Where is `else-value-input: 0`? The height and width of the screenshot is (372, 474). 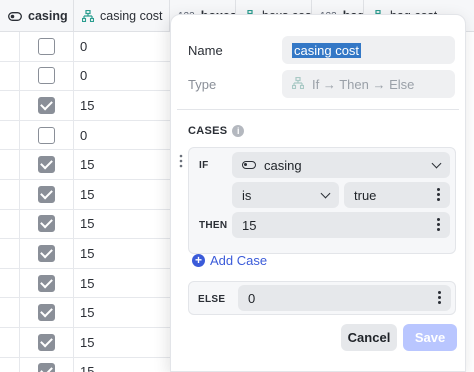
else-value-input: 0 is located at coordinates (344, 298).